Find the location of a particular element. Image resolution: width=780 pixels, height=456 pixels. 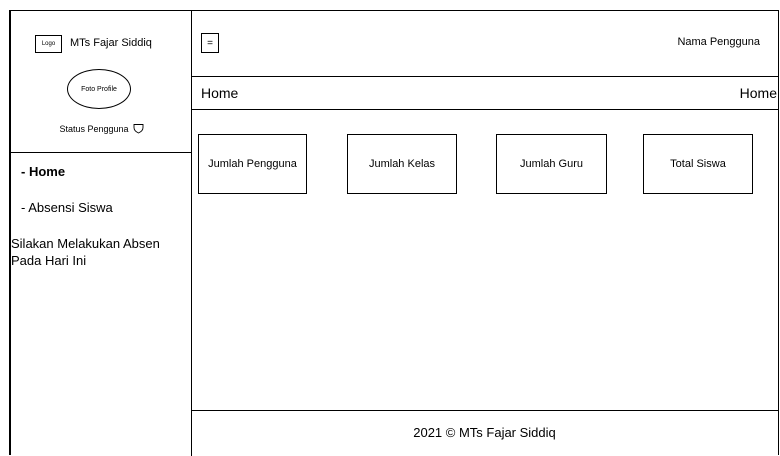

page-header: Home Home is located at coordinates (484, 93).